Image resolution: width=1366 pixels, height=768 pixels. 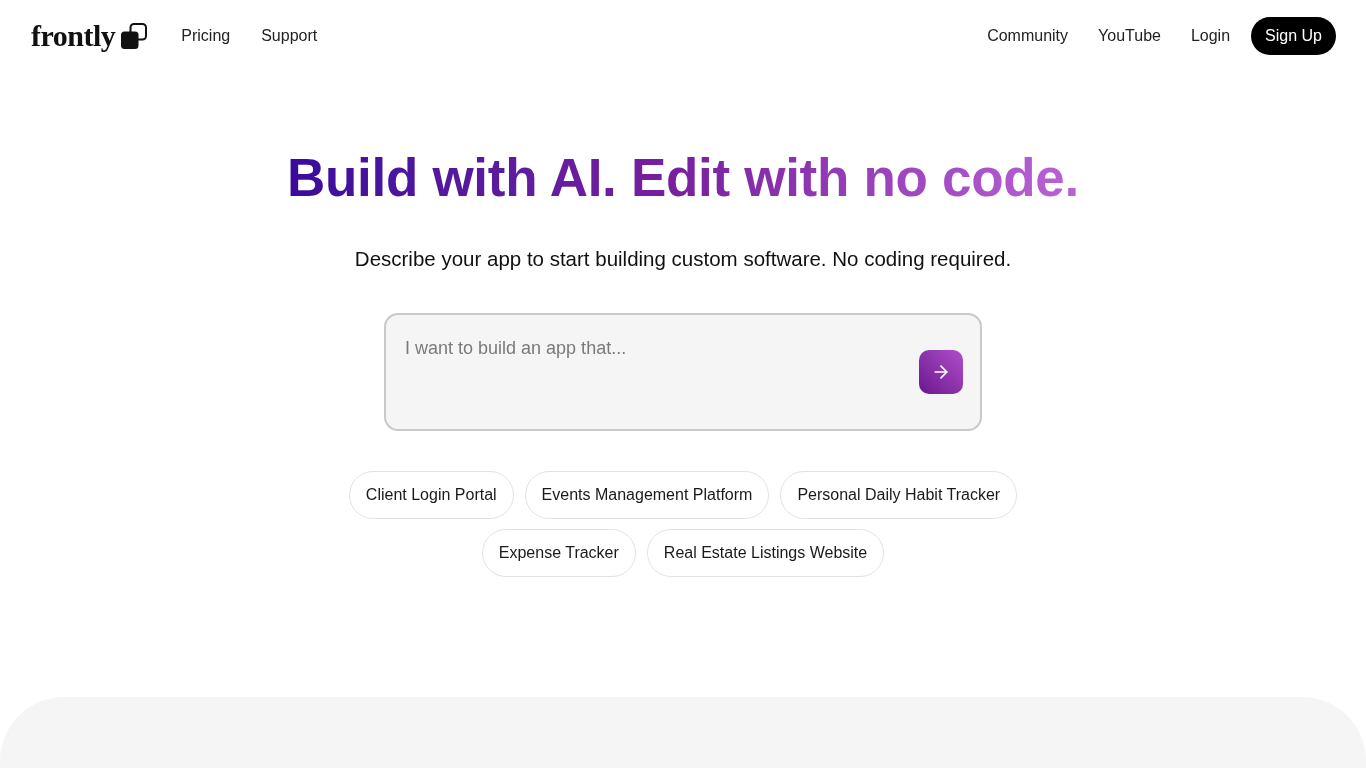 What do you see at coordinates (1210, 36) in the screenshot?
I see `nav-link: Login` at bounding box center [1210, 36].